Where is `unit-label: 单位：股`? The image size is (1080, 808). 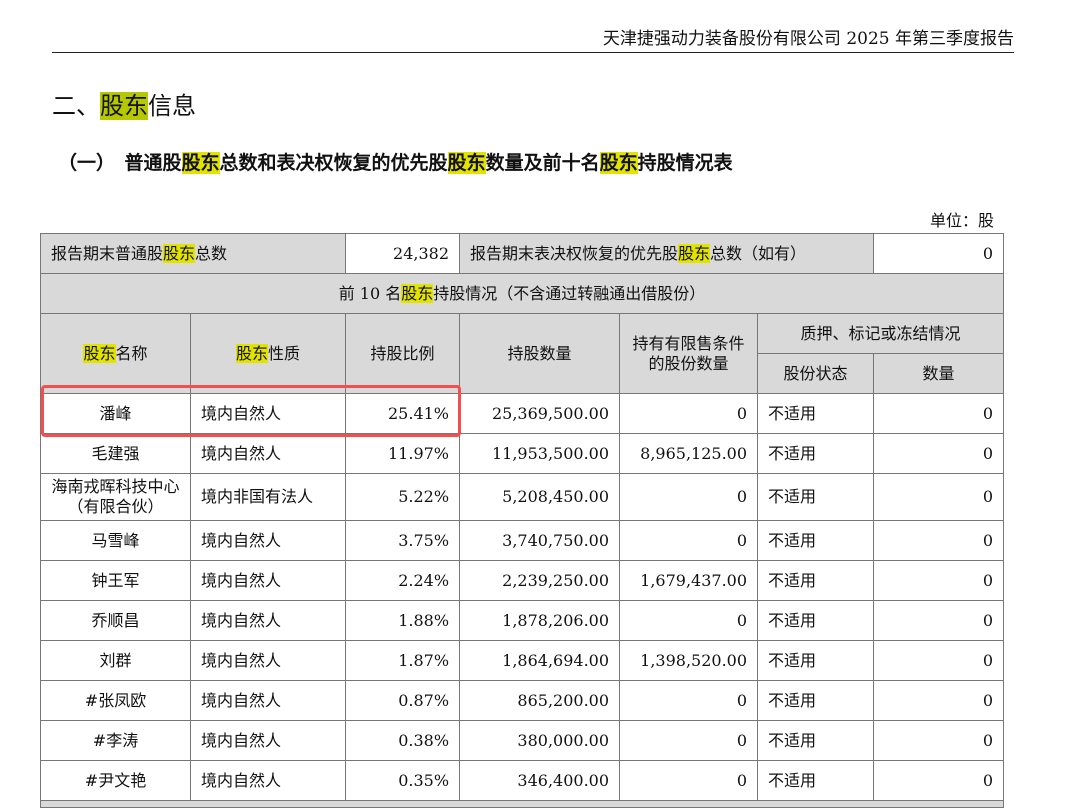 unit-label: 单位：股 is located at coordinates (961, 220).